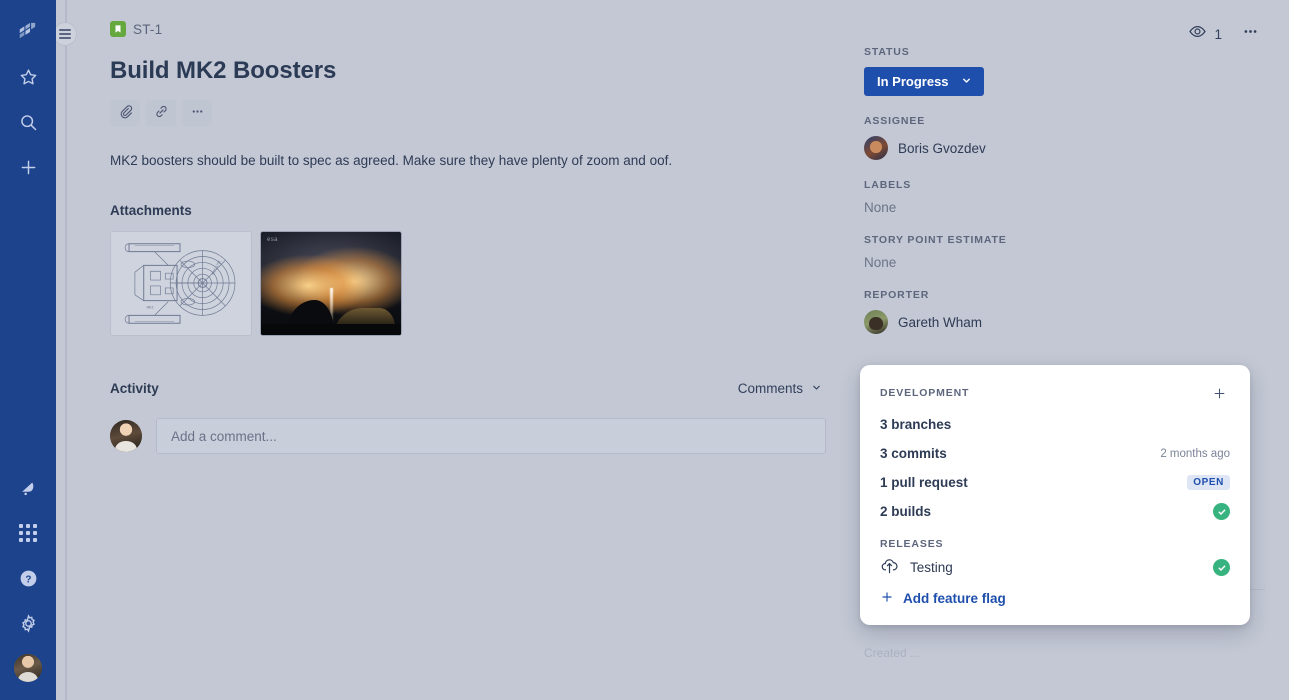  I want to click on development-label: Development, so click(925, 393).